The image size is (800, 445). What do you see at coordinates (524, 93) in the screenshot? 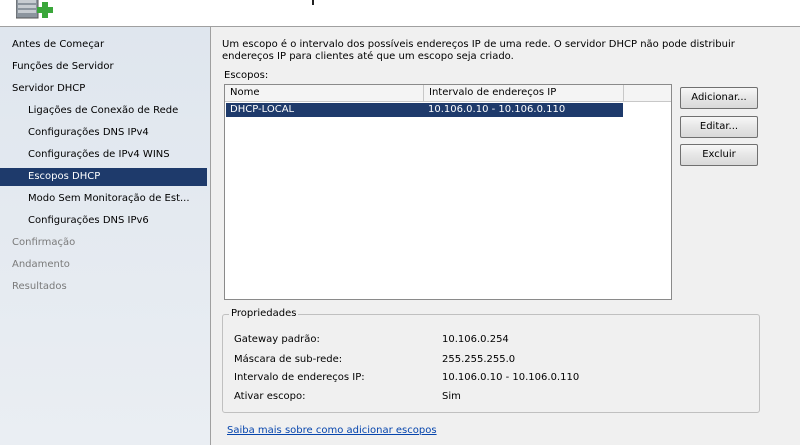
I see `column-header-ip-range: Intervalo de endereços IP` at bounding box center [524, 93].